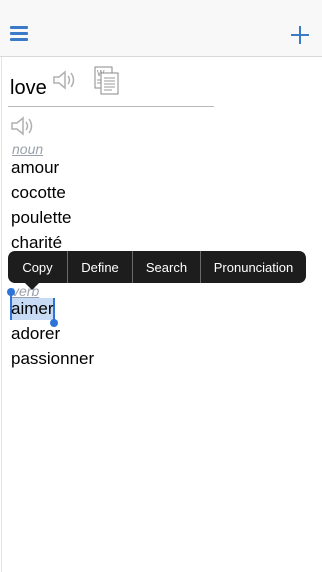 The height and width of the screenshot is (572, 322). Describe the element at coordinates (35, 334) in the screenshot. I see `translation-word: adorer` at that location.